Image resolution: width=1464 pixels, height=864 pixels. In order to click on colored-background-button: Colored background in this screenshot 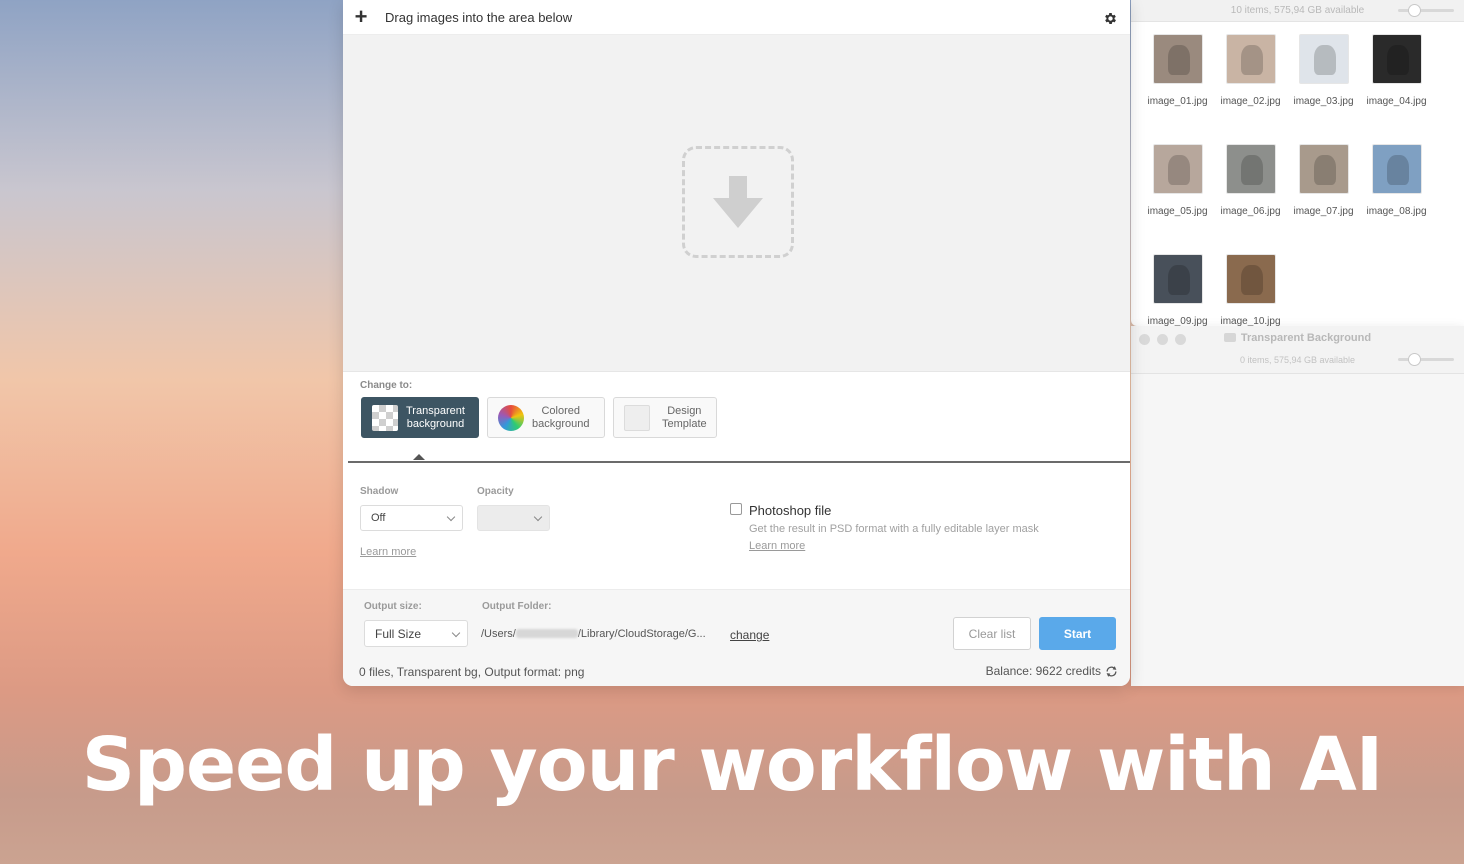, I will do `click(546, 417)`.